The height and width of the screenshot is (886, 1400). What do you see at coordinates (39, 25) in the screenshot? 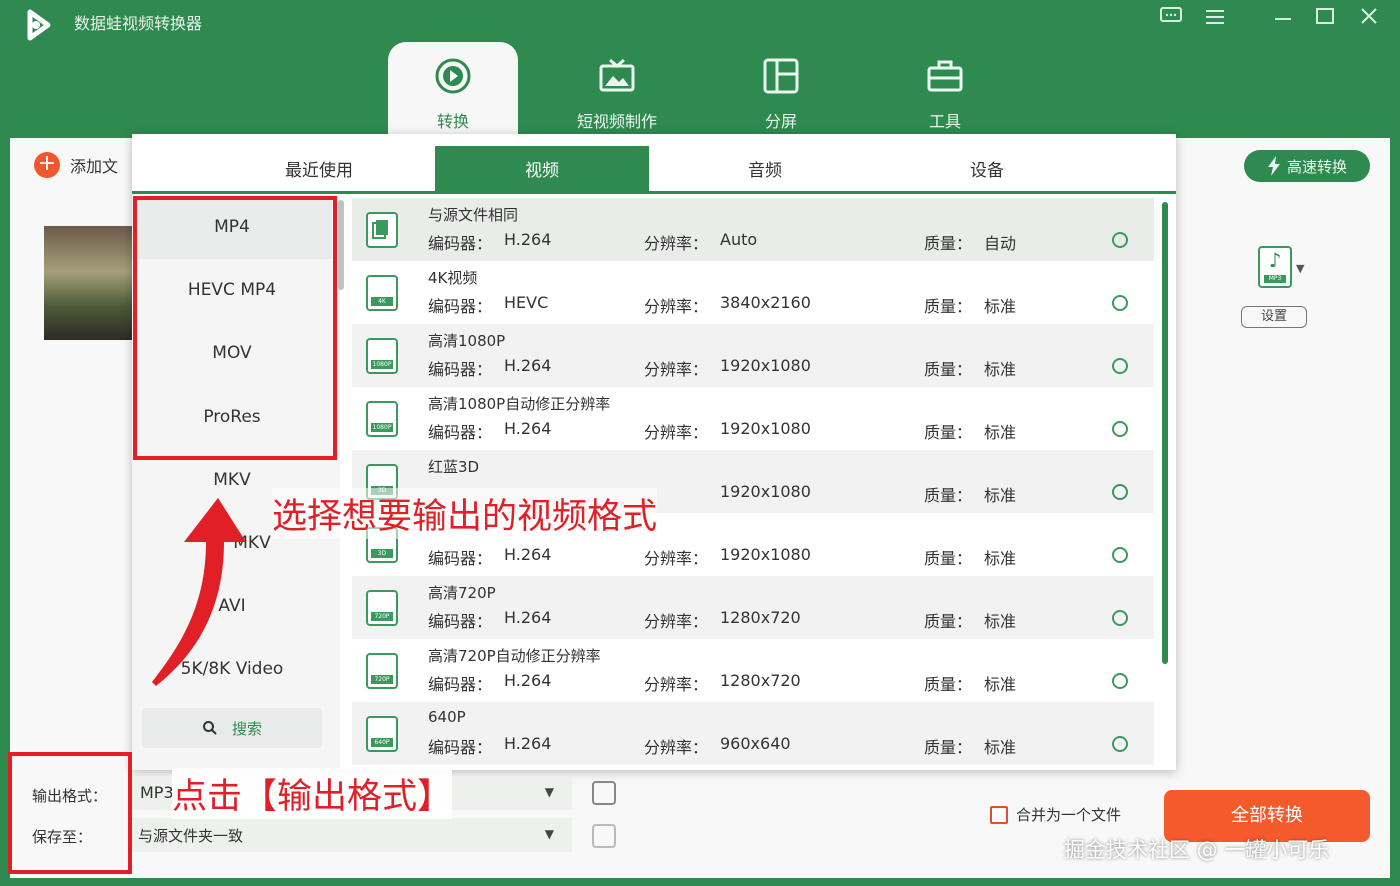
I see `app-logo-icon` at bounding box center [39, 25].